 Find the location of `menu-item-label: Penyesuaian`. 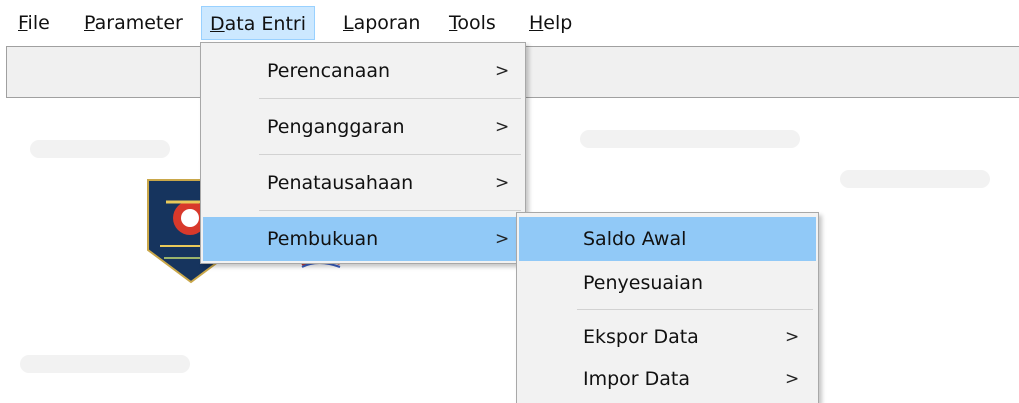

menu-item-label: Penyesuaian is located at coordinates (643, 283).